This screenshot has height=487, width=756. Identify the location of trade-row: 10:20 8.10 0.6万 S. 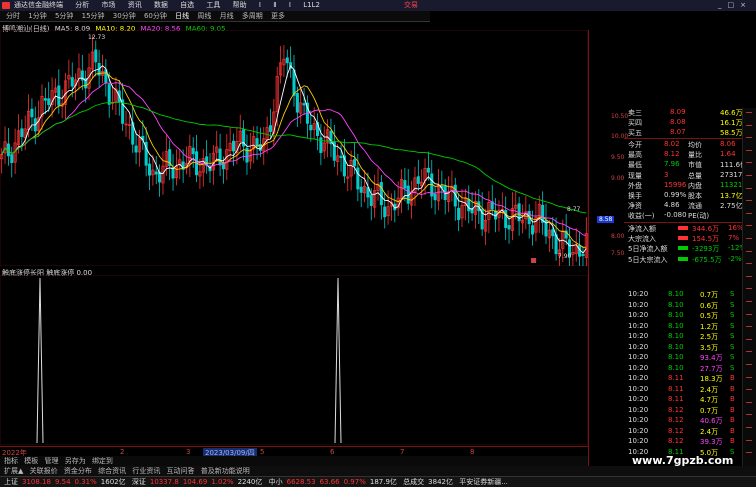
(690, 306).